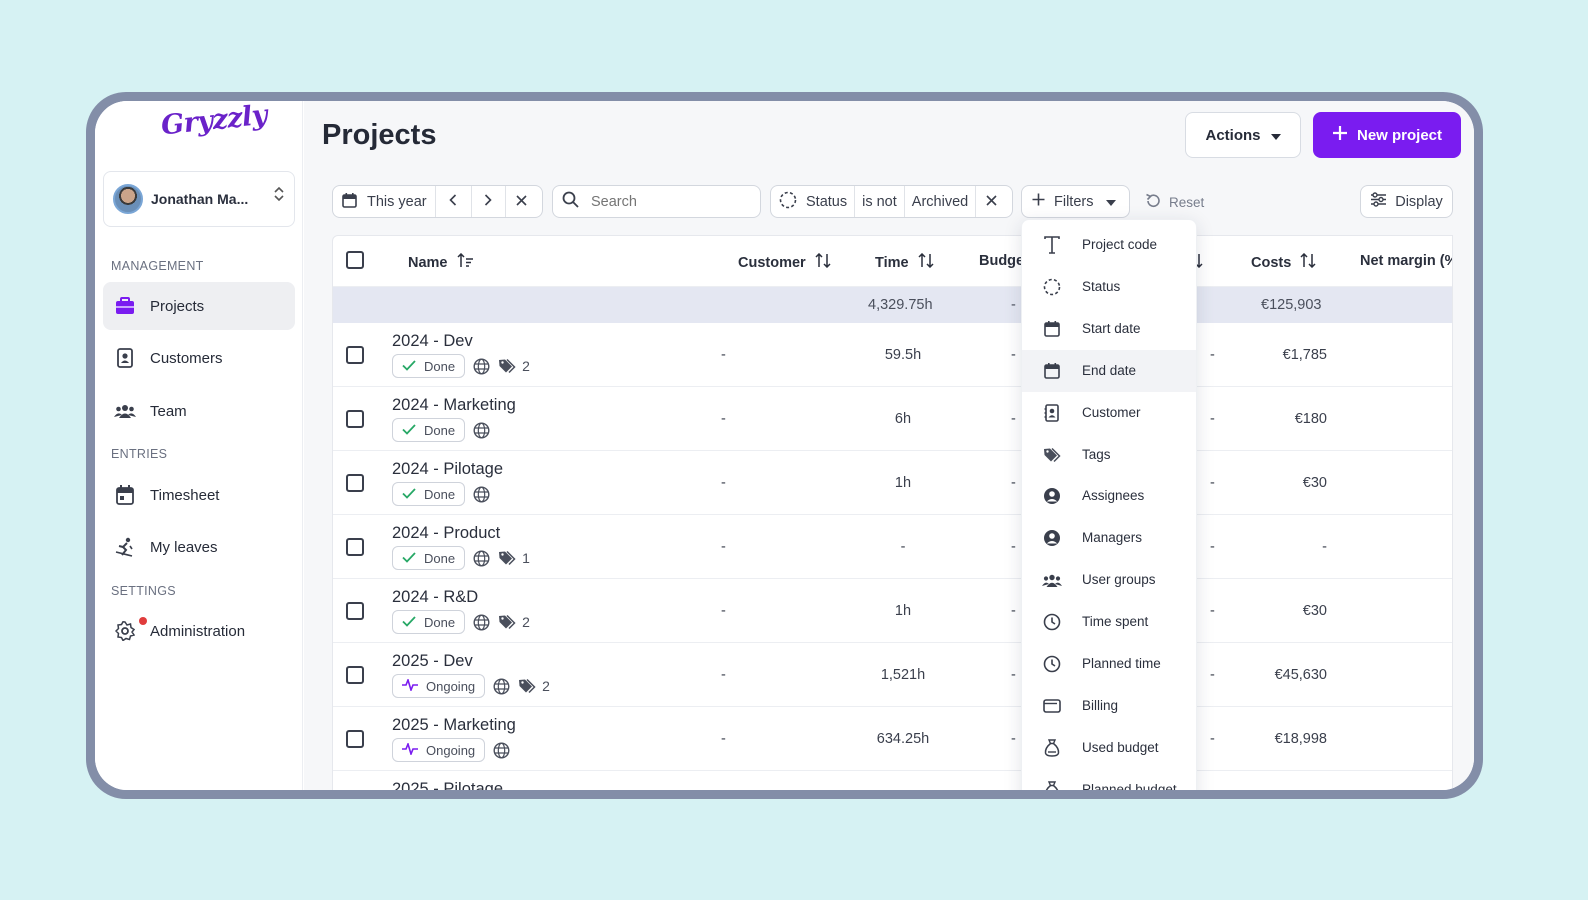 This screenshot has height=900, width=1588. I want to click on filter-option-customer: Customer, so click(1109, 413).